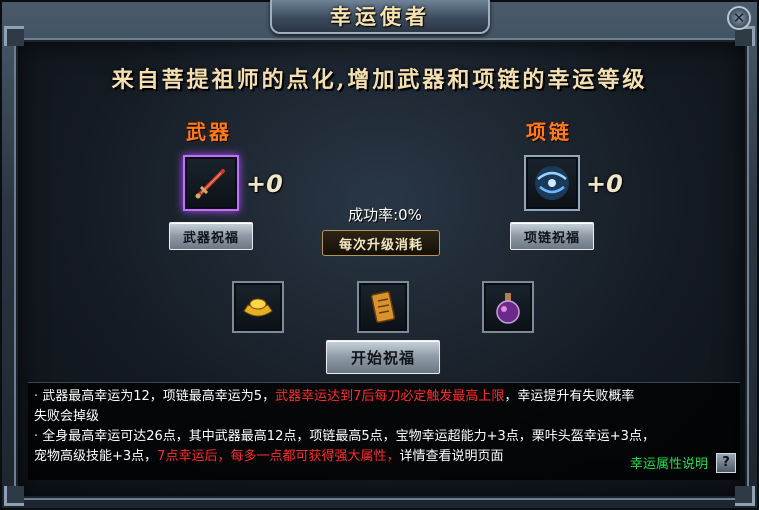 The image size is (759, 510). Describe the element at coordinates (96, 456) in the screenshot. I see `info-text: 宠物高级技能+3点，` at that location.